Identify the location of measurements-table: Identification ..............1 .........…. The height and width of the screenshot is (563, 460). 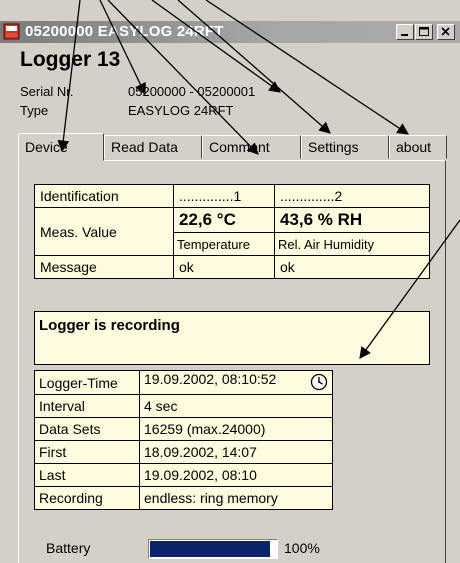
(232, 231).